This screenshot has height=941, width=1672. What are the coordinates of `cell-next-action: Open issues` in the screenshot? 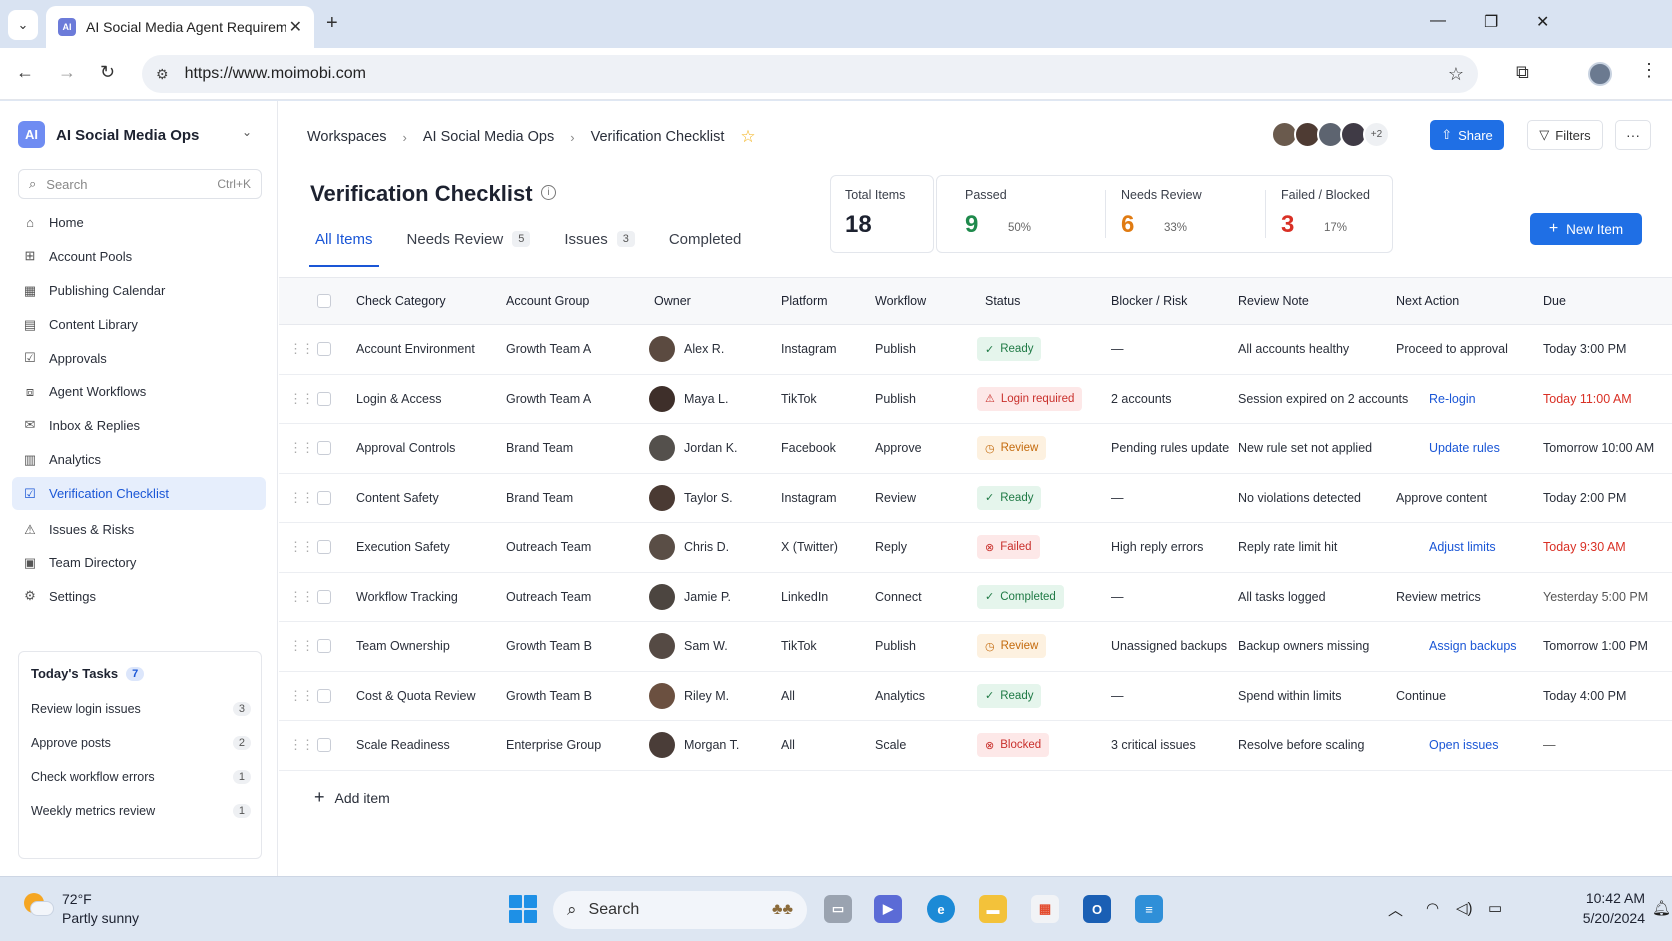 It's located at (1463, 745).